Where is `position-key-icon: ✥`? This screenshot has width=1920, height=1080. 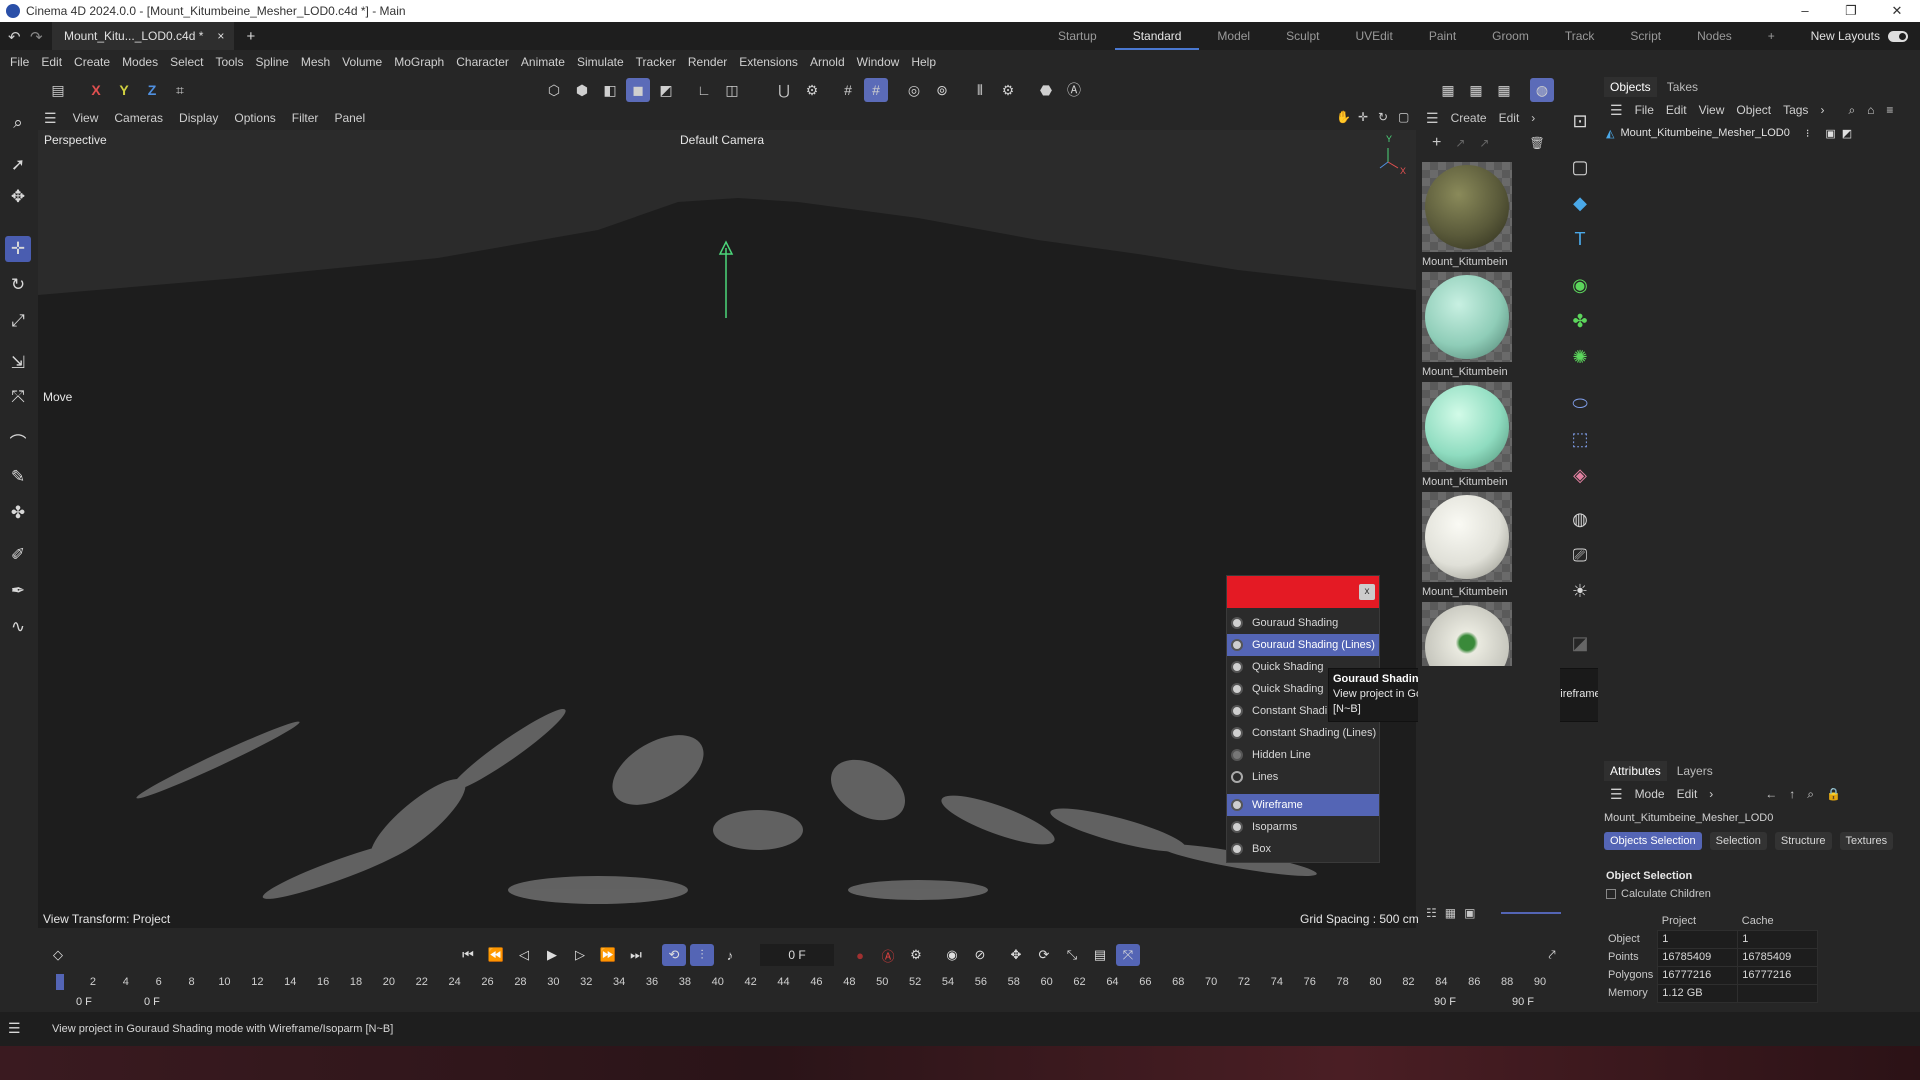
position-key-icon: ✥ is located at coordinates (1016, 955).